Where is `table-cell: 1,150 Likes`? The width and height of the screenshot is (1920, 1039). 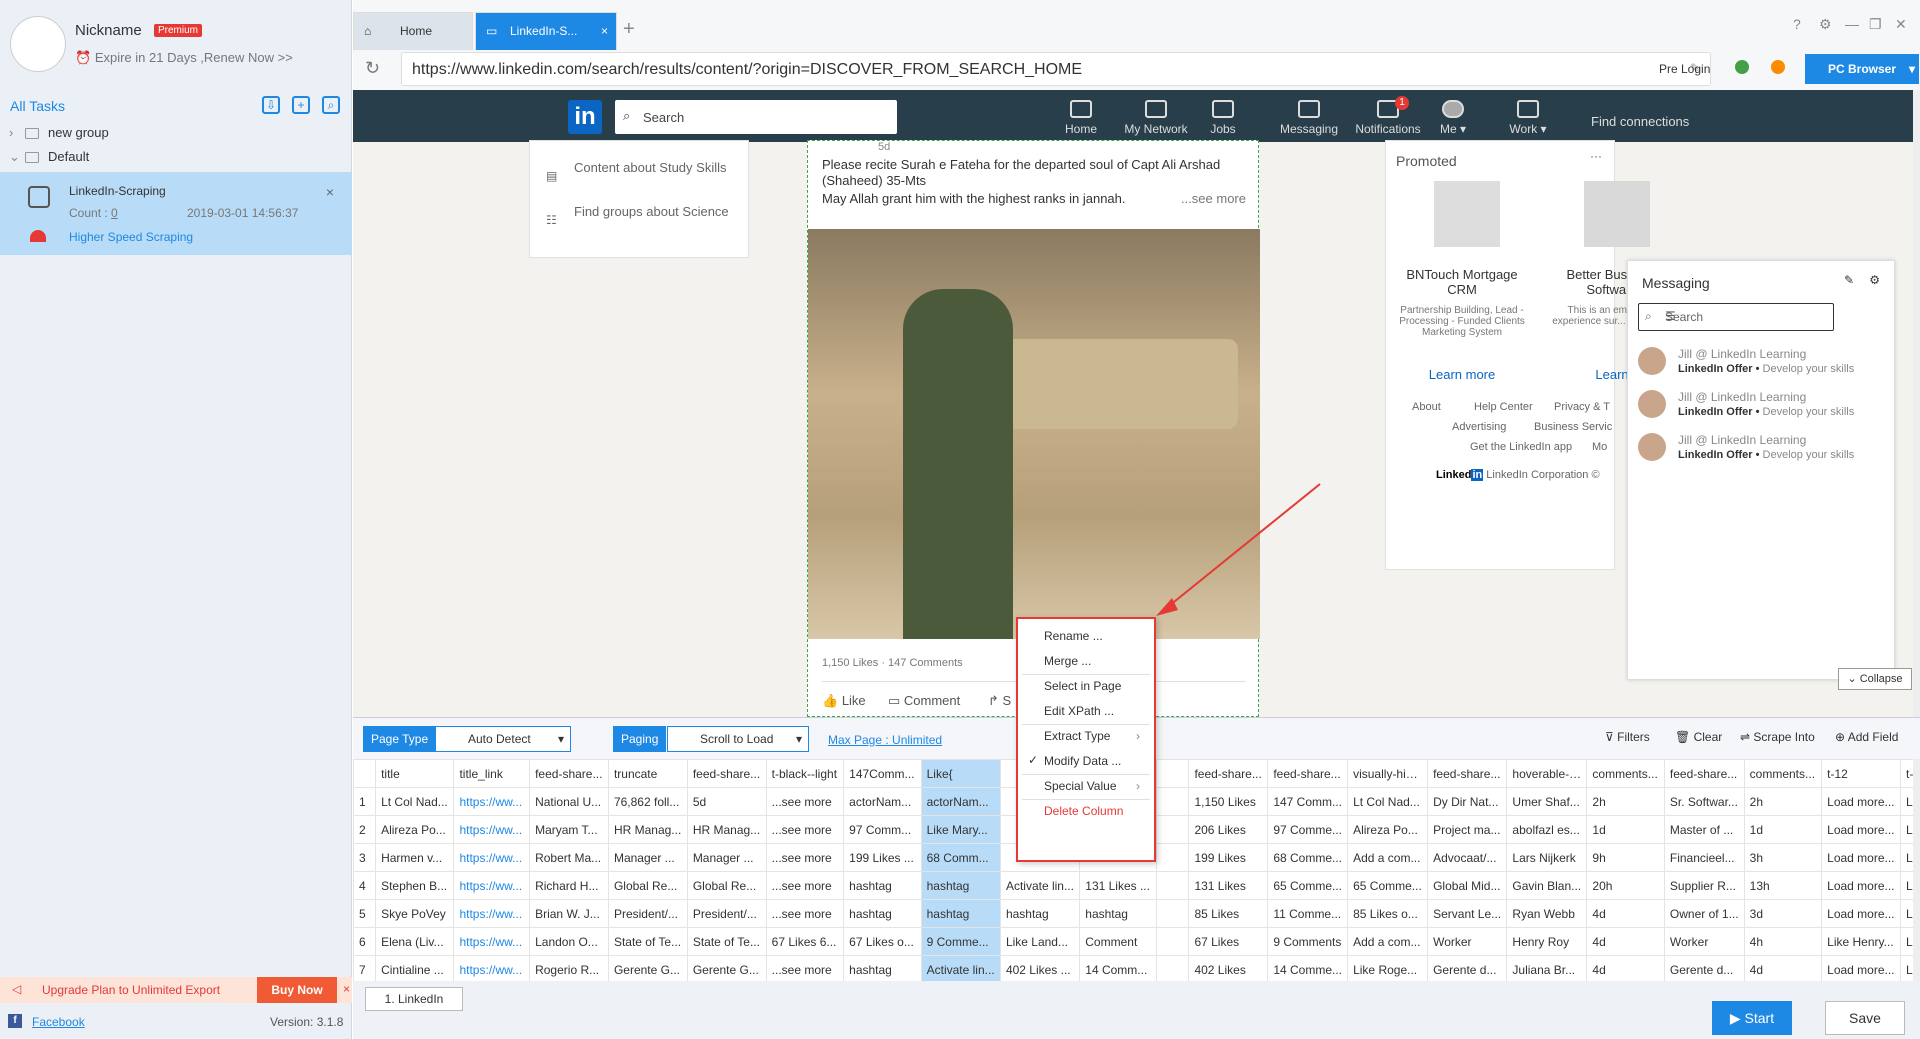
table-cell: 1,150 Likes is located at coordinates (1228, 801).